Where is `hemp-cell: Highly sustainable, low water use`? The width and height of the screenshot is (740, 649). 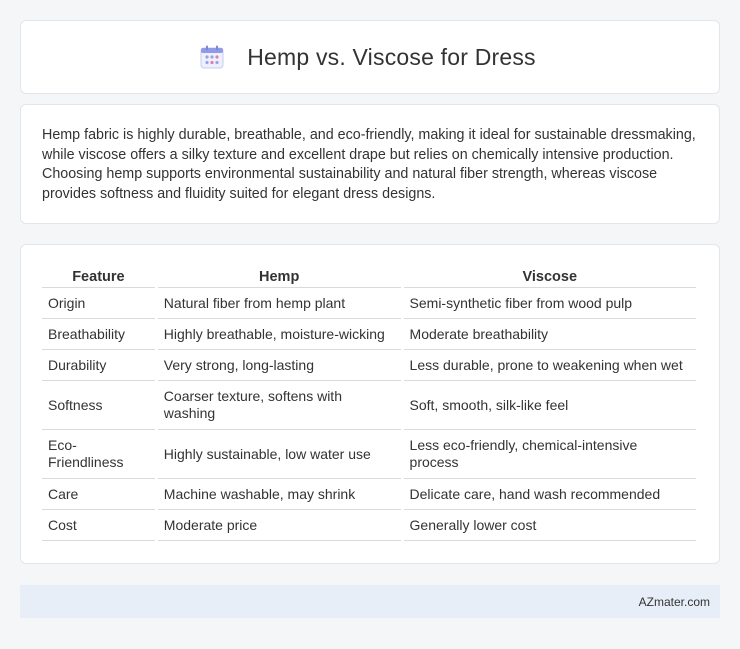 hemp-cell: Highly sustainable, low water use is located at coordinates (279, 454).